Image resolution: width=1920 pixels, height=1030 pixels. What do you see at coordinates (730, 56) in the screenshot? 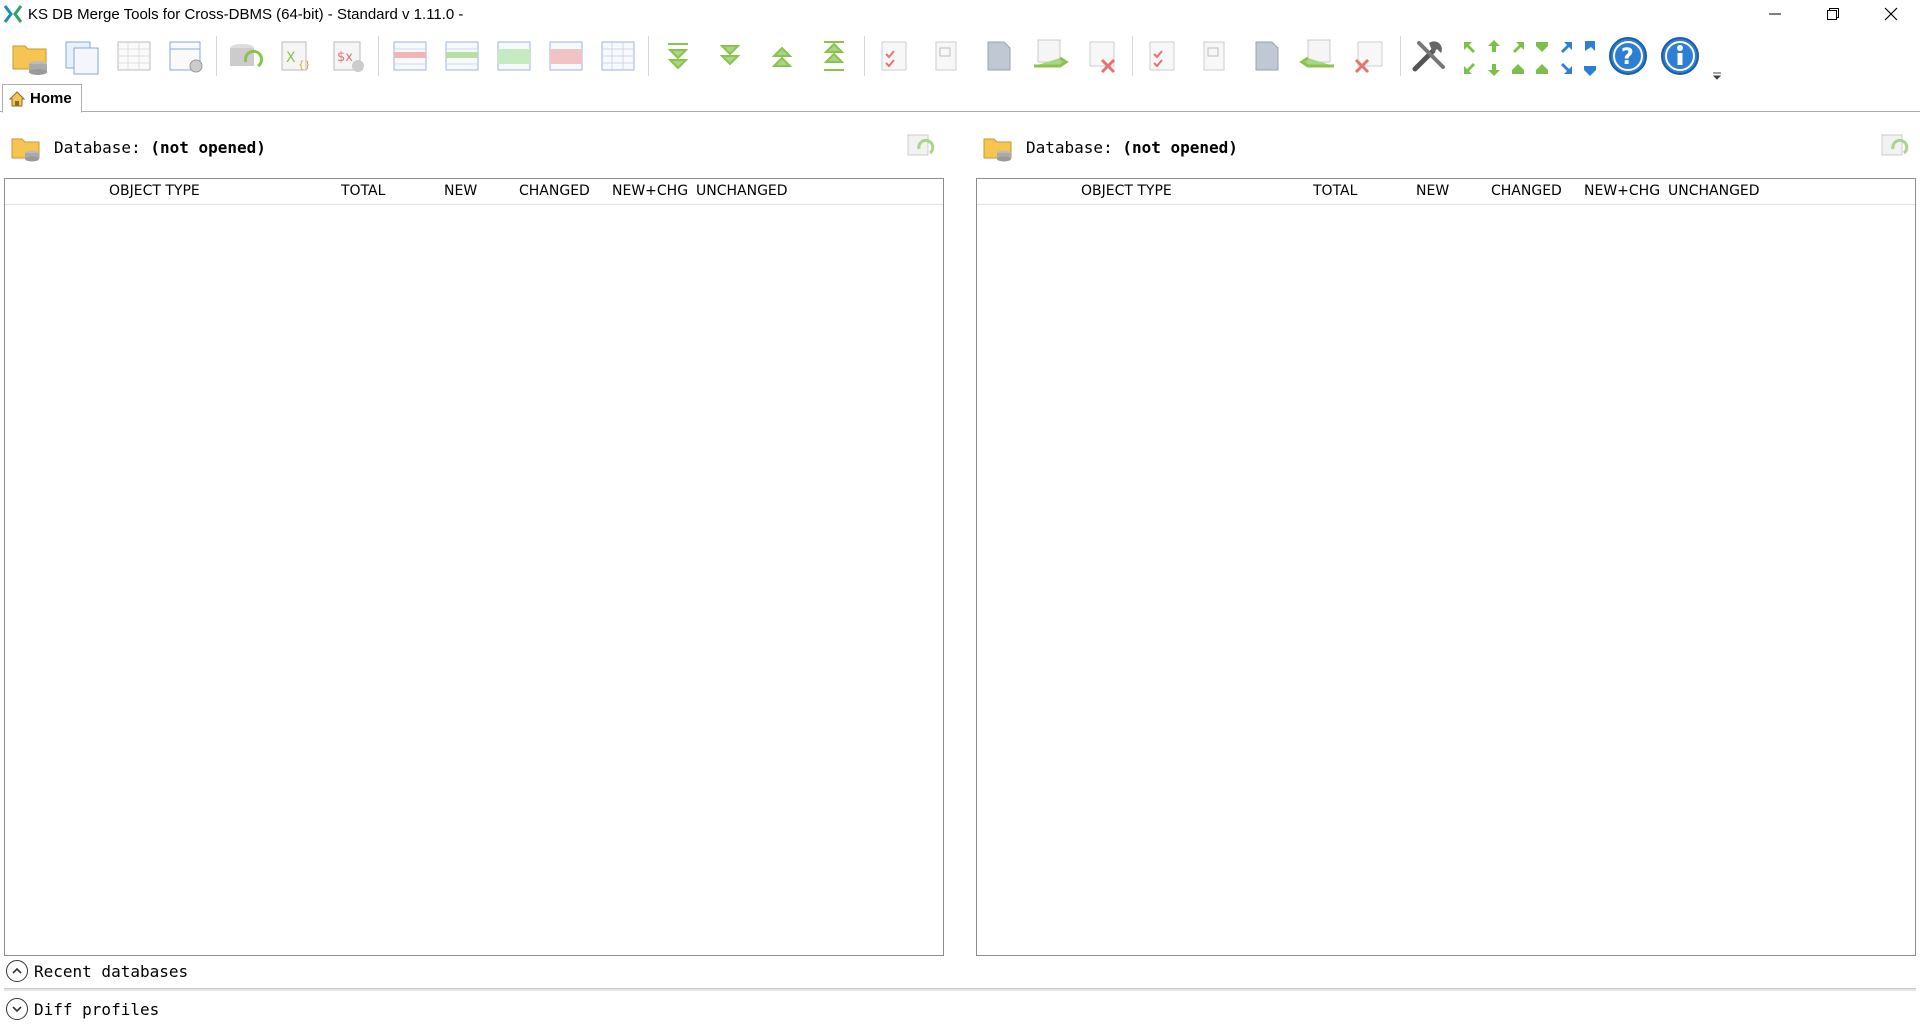
I see `last-difference-icon` at bounding box center [730, 56].